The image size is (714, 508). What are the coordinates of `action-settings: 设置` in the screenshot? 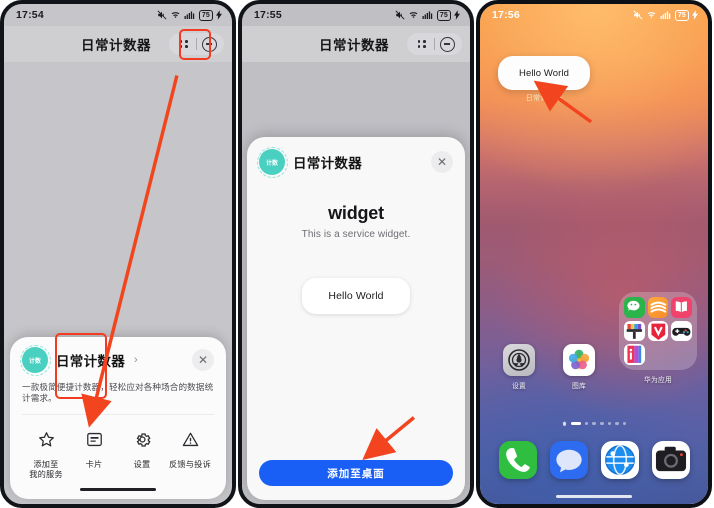 It's located at (142, 453).